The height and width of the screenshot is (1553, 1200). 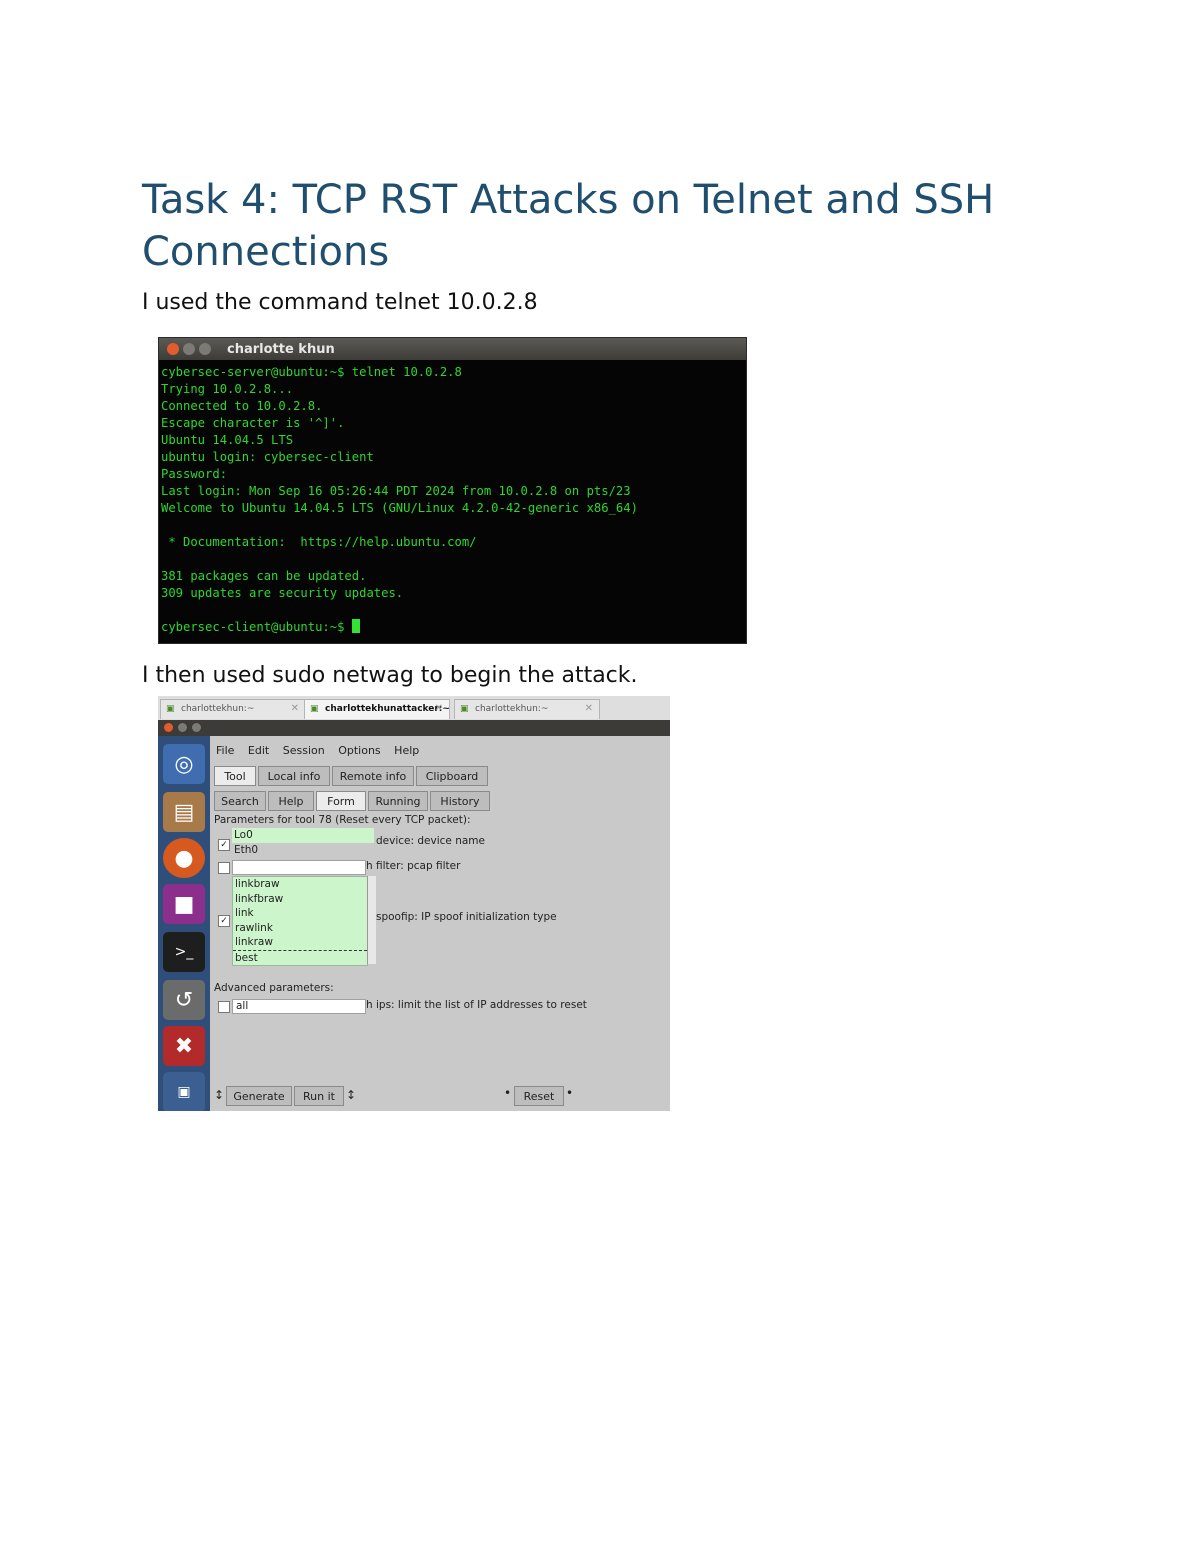 What do you see at coordinates (452, 349) in the screenshot?
I see `terminal-titlebar: charlotte khun` at bounding box center [452, 349].